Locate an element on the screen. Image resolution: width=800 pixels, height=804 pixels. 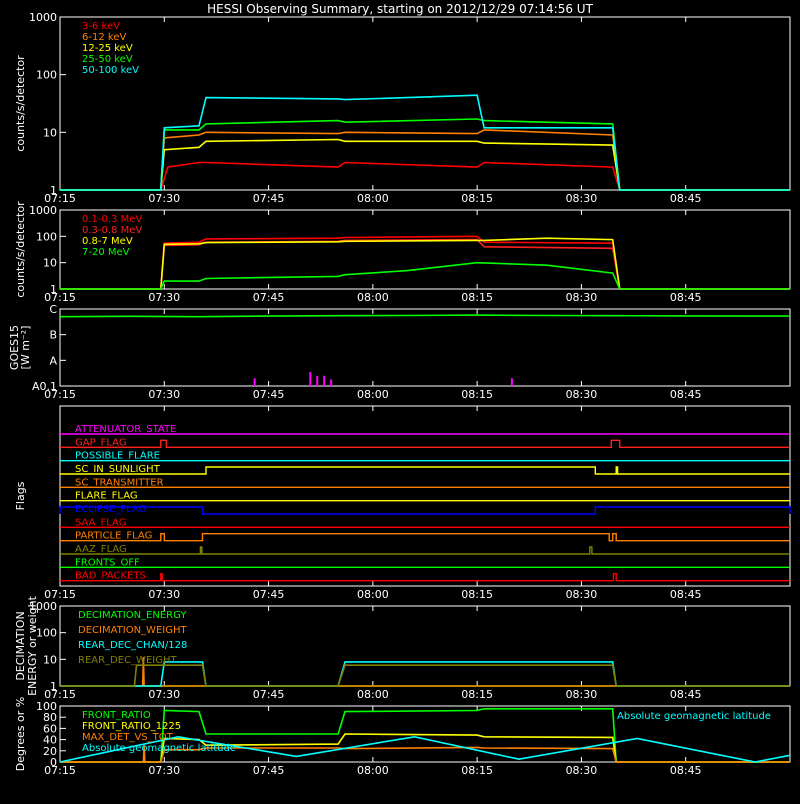
y-tick-label: 20 is located at coordinates (50, 751).